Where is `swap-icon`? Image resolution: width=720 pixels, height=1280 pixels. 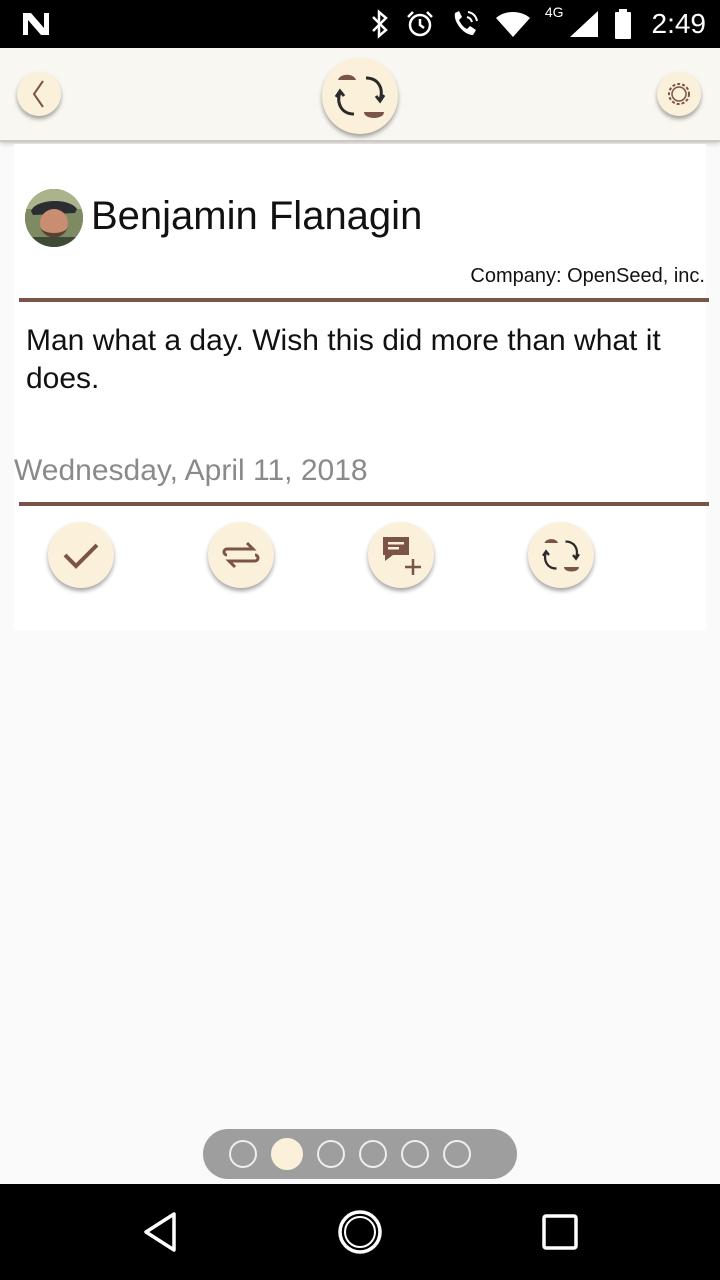 swap-icon is located at coordinates (241, 555).